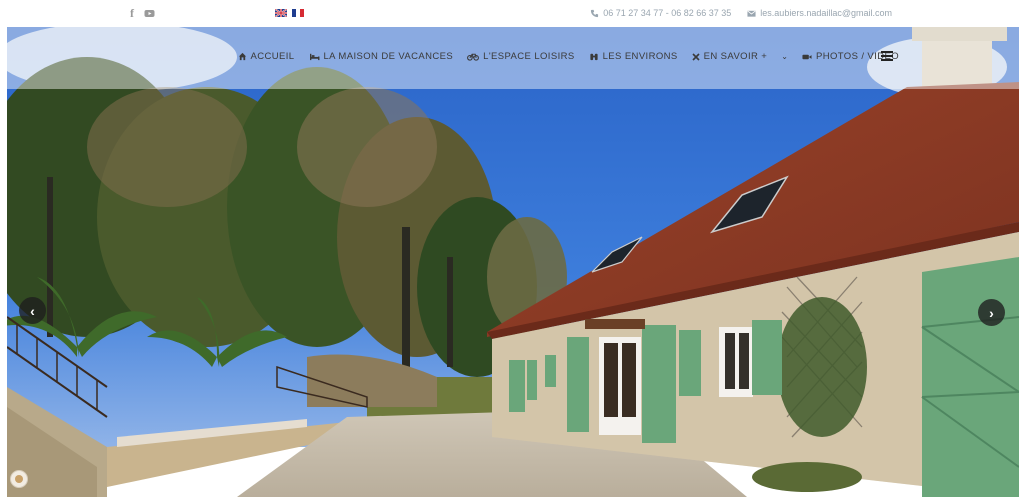  Describe the element at coordinates (281, 13) in the screenshot. I see `uk-flag-icon` at that location.